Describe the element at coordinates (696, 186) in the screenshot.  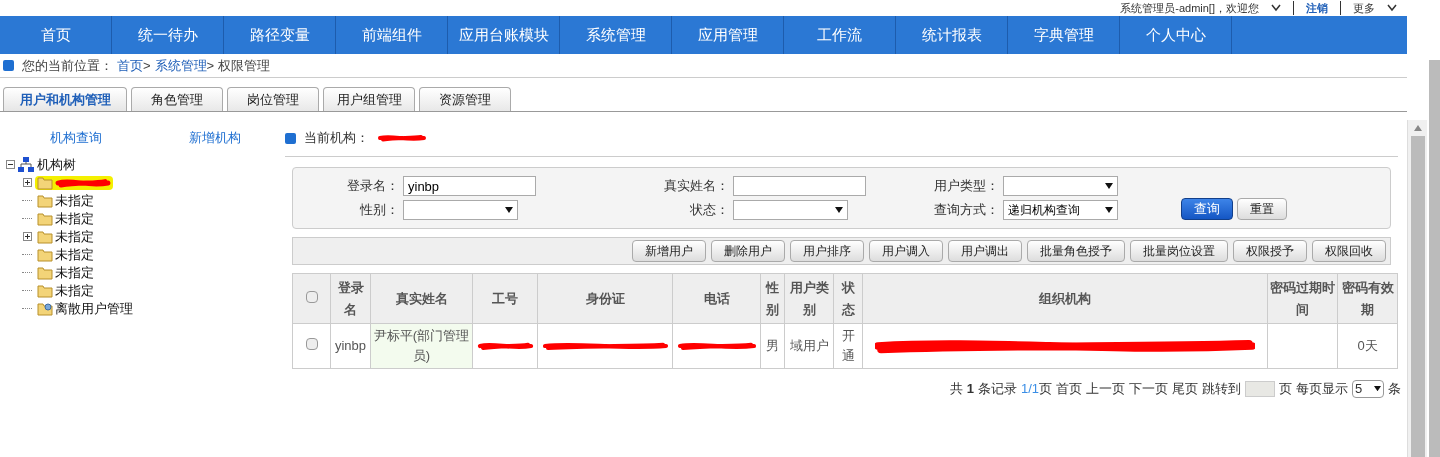
I see `field-label: 真实姓名：` at that location.